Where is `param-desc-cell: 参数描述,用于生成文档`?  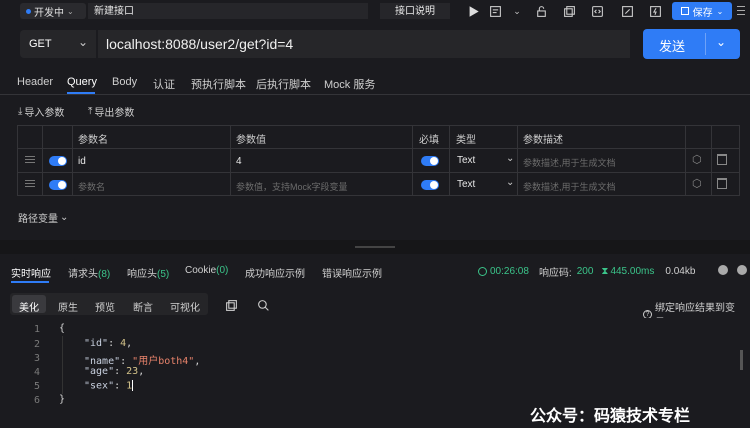 param-desc-cell: 参数描述,用于生成文档 is located at coordinates (569, 162).